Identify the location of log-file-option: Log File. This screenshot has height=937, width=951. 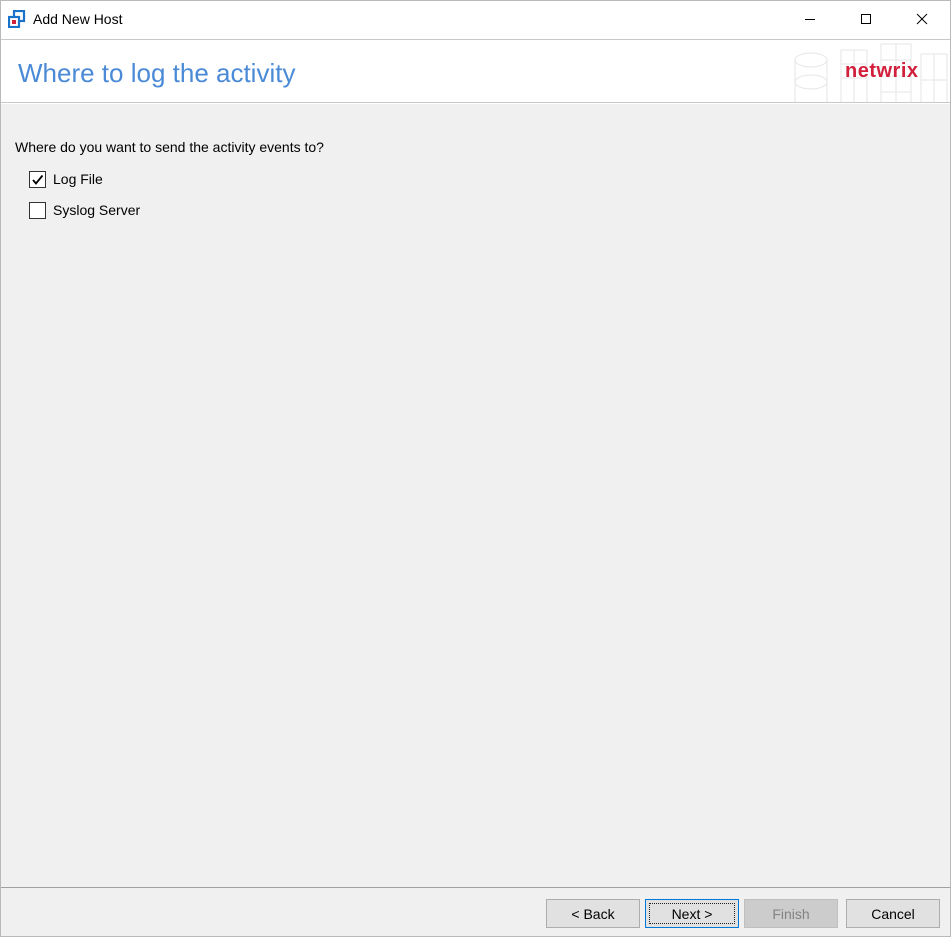
(66, 179).